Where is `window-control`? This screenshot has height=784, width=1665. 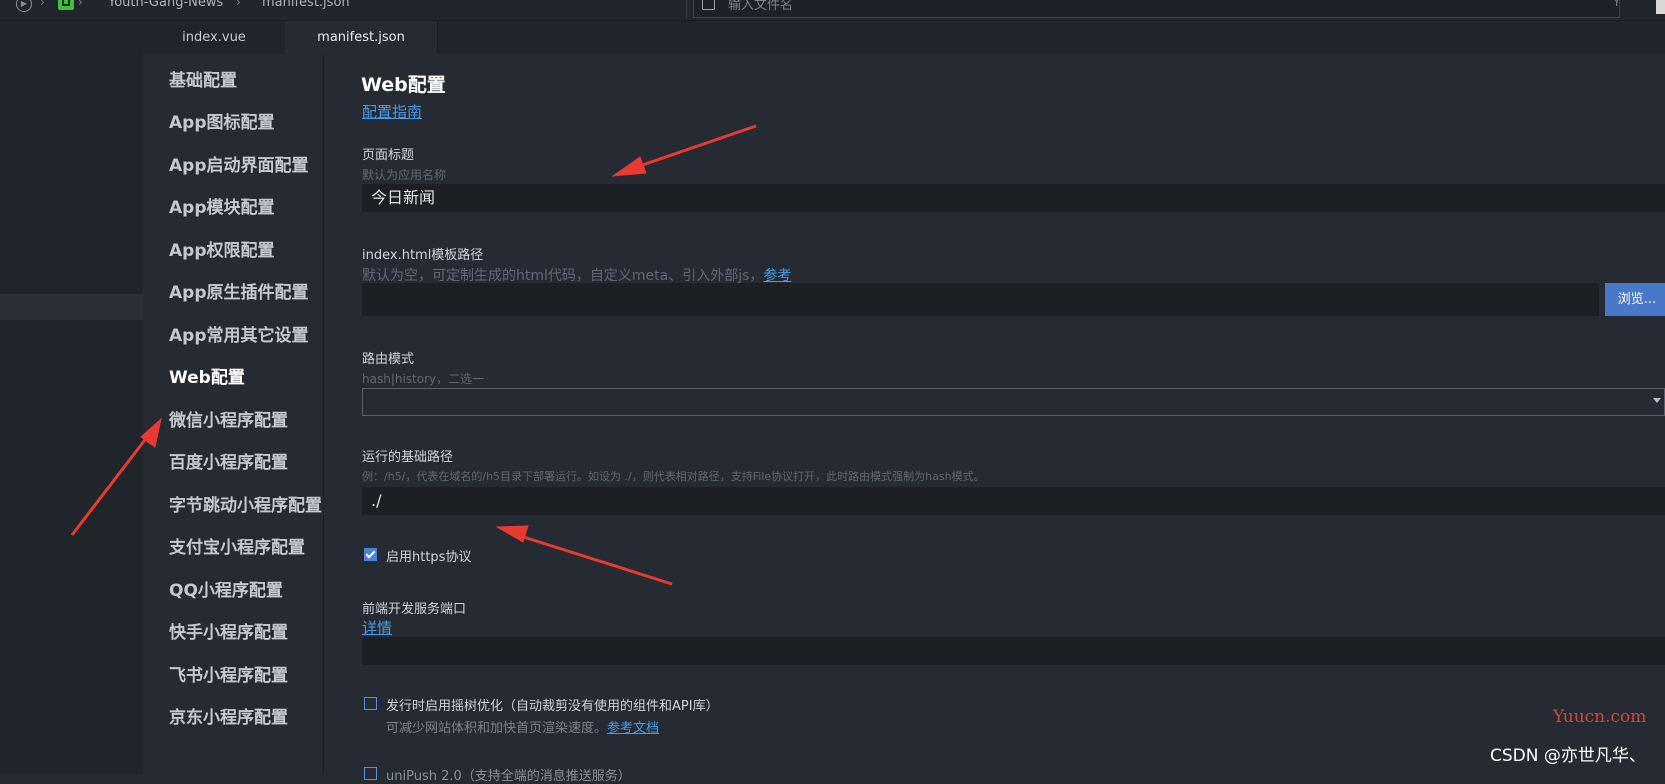 window-control is located at coordinates (1660, 7).